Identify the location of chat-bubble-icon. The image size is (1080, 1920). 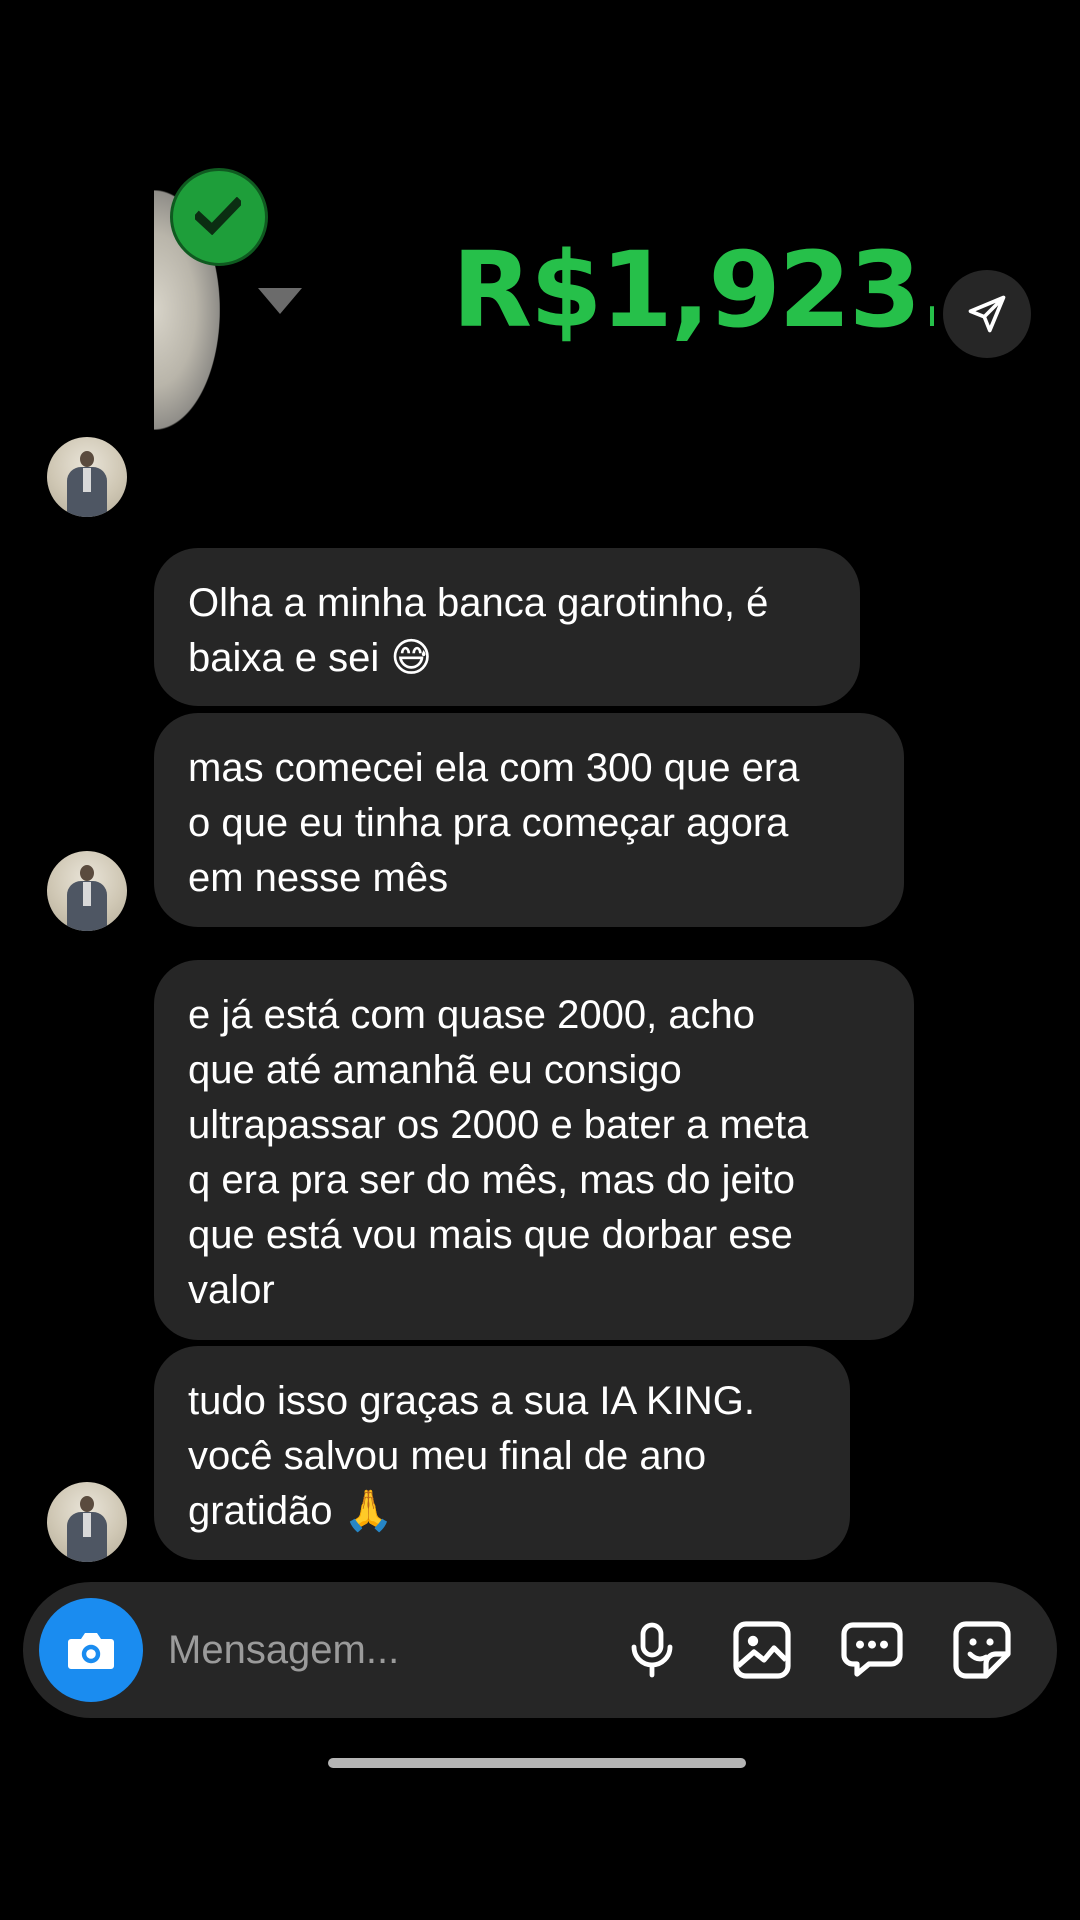
(872, 1649).